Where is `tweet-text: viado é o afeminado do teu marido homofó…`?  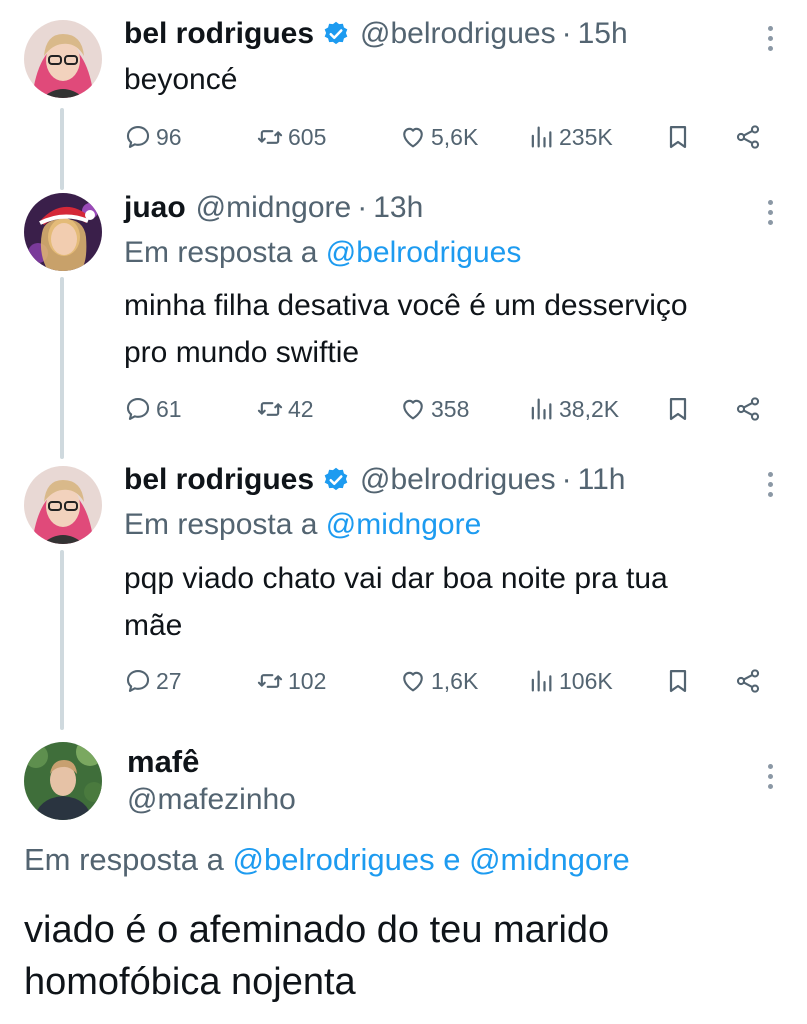
tweet-text: viado é o afeminado do teu marido homofó… is located at coordinates (317, 956).